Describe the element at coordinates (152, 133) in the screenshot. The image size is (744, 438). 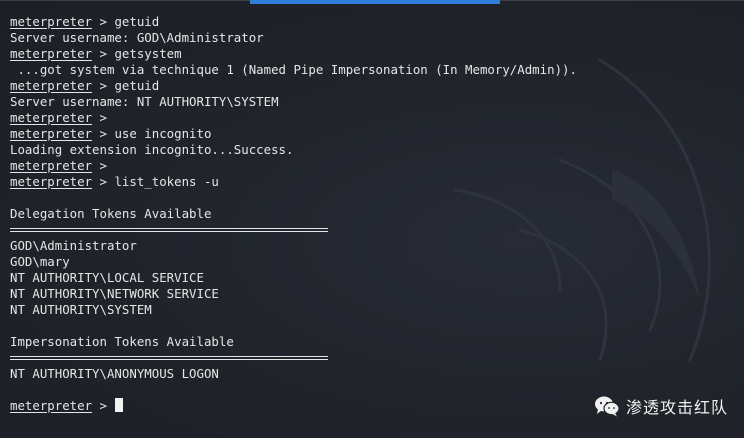
I see `command-text: > use incognito` at that location.